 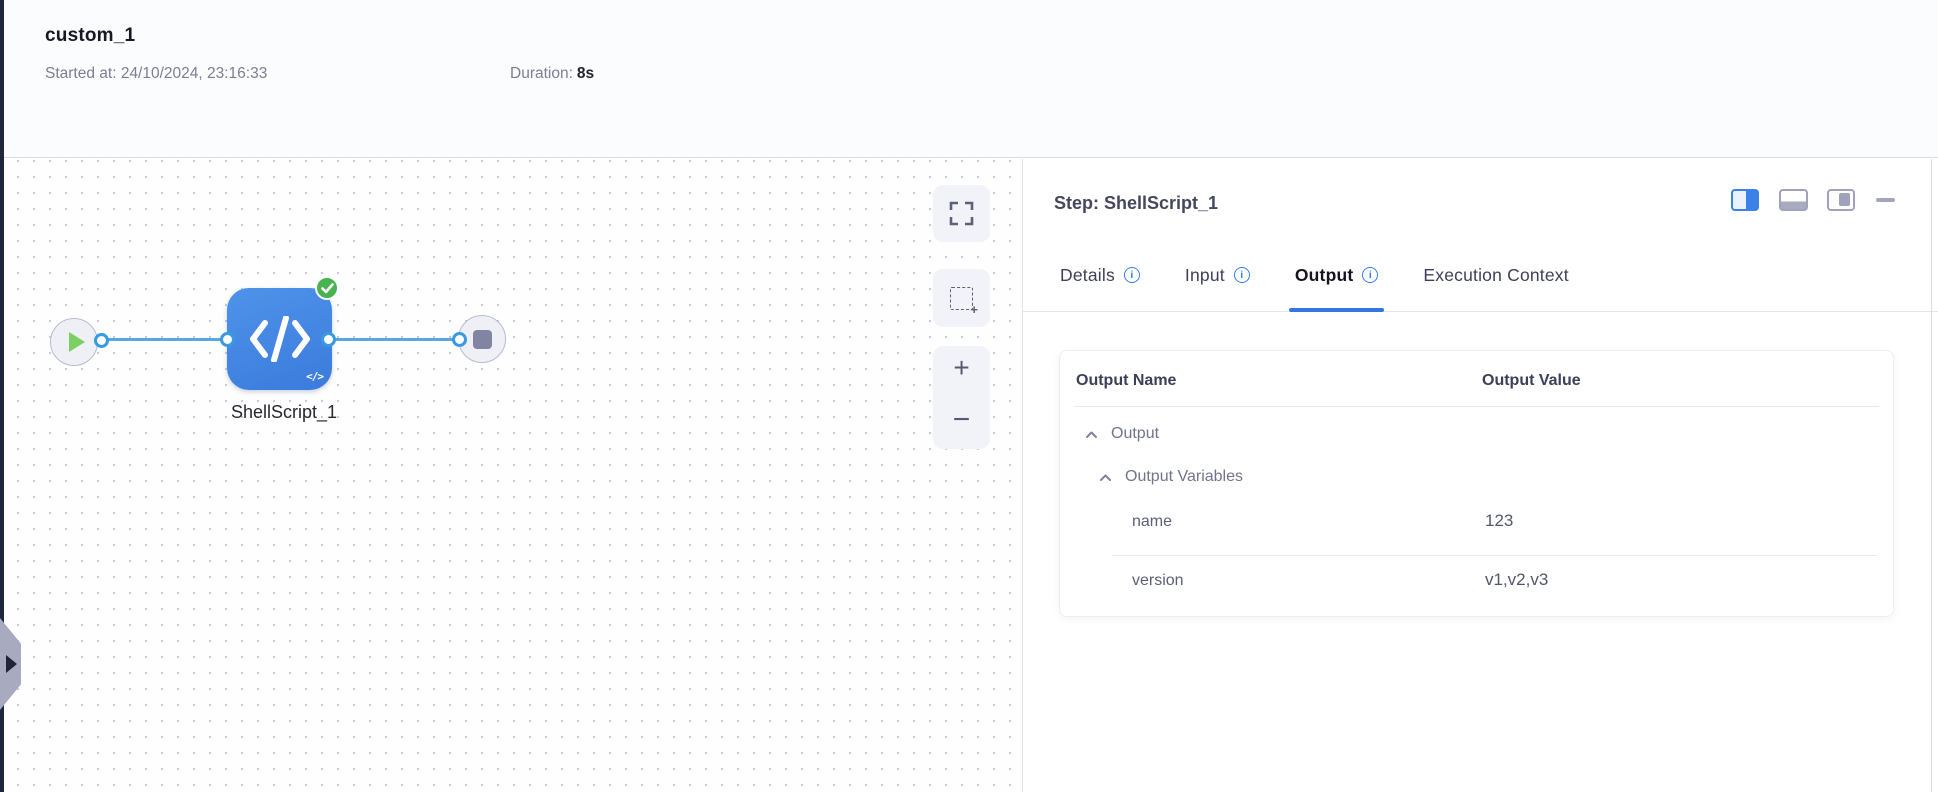 I want to click on output-name-cell: name, so click(x=1152, y=521).